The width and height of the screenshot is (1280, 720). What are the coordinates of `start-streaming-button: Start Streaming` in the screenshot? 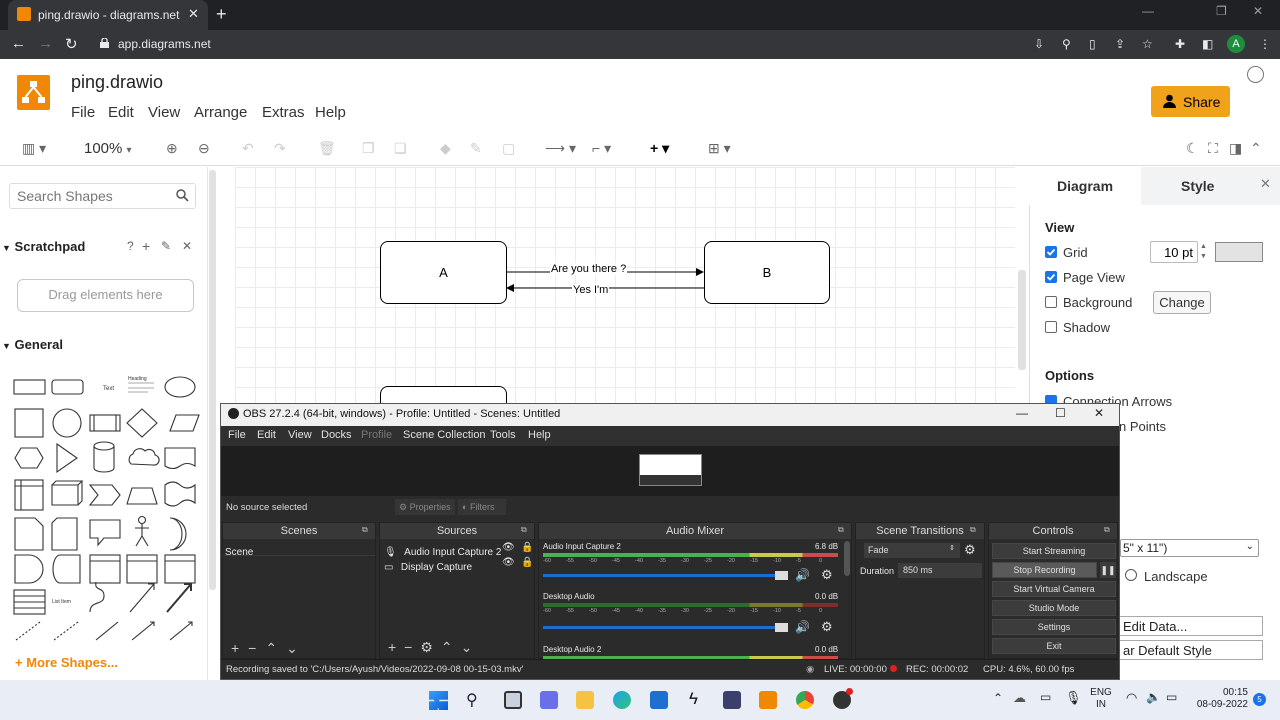 It's located at (1054, 551).